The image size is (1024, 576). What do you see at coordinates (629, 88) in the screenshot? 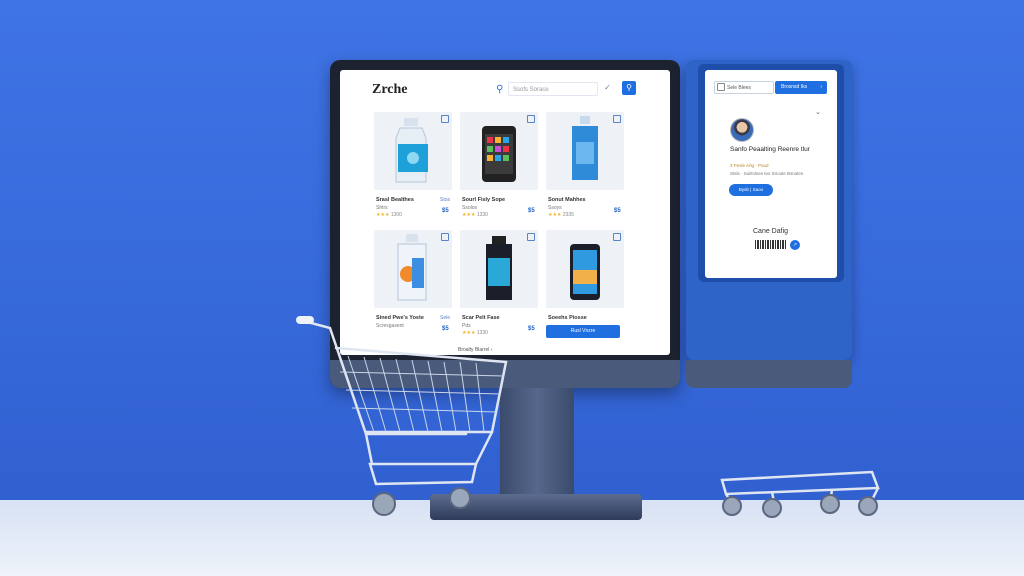
I see `search-button: ⚲` at bounding box center [629, 88].